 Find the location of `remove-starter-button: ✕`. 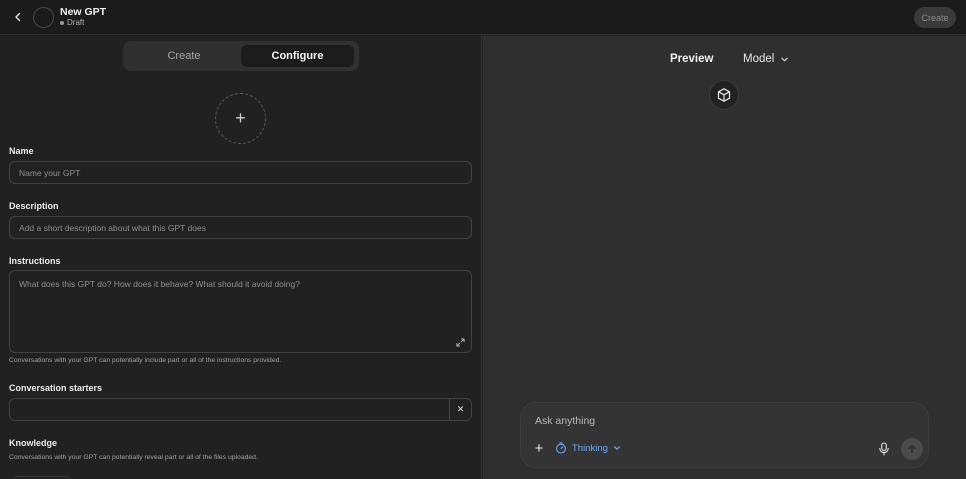

remove-starter-button: ✕ is located at coordinates (460, 409).